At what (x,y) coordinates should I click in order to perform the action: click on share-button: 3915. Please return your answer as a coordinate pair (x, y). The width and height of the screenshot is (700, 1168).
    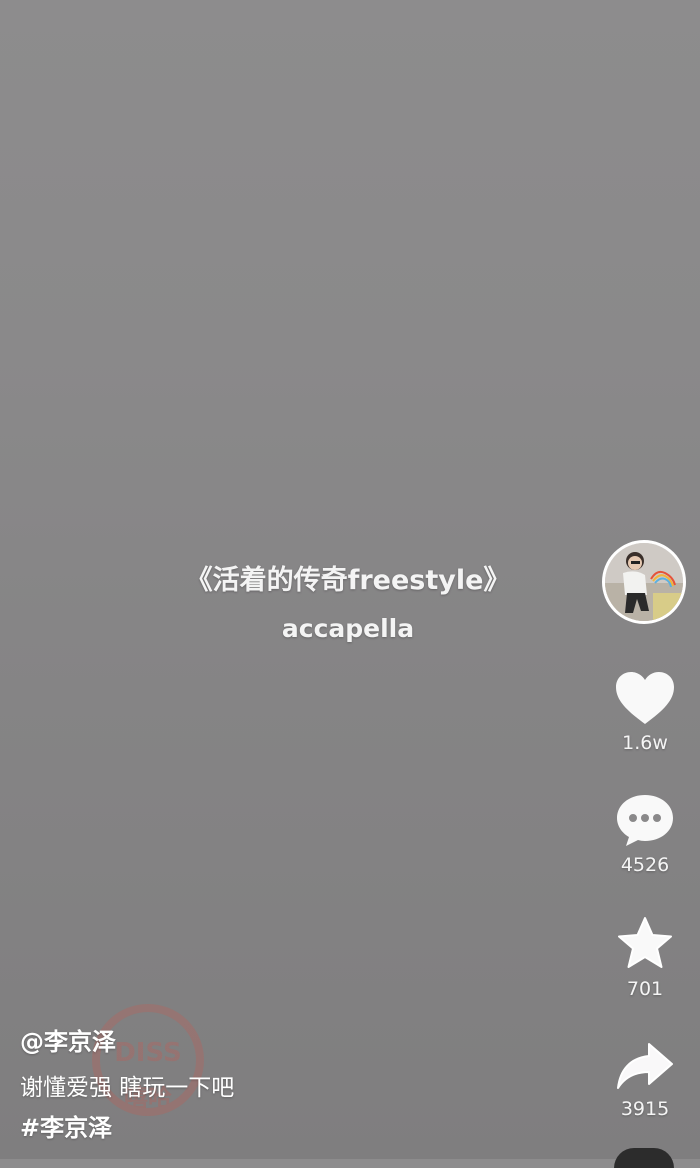
    Looking at the image, I should click on (645, 1080).